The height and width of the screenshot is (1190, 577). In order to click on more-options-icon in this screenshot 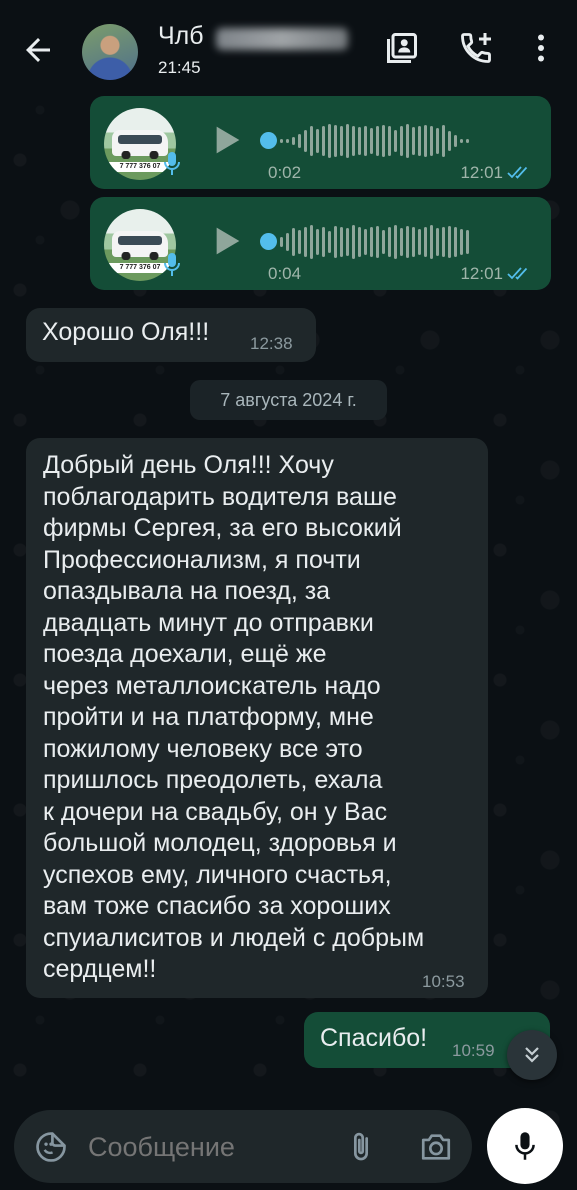, I will do `click(541, 48)`.